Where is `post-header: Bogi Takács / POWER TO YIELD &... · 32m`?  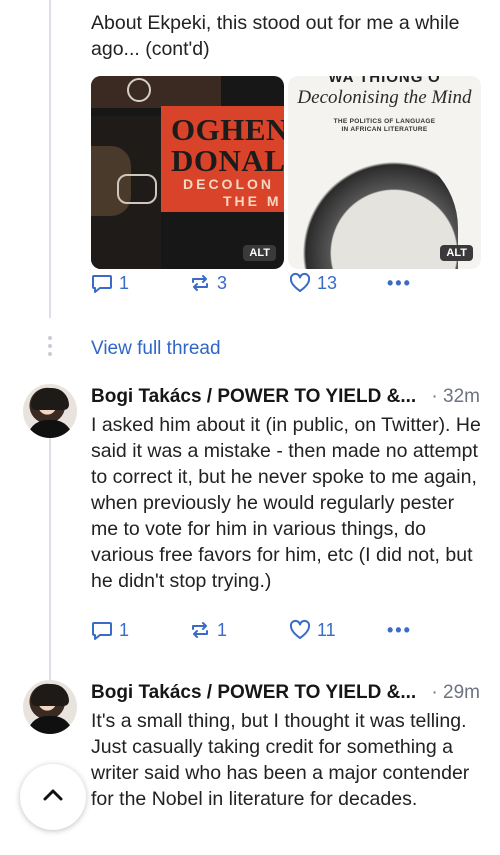 post-header: Bogi Takács / POWER TO YIELD &... · 32m is located at coordinates (285, 397).